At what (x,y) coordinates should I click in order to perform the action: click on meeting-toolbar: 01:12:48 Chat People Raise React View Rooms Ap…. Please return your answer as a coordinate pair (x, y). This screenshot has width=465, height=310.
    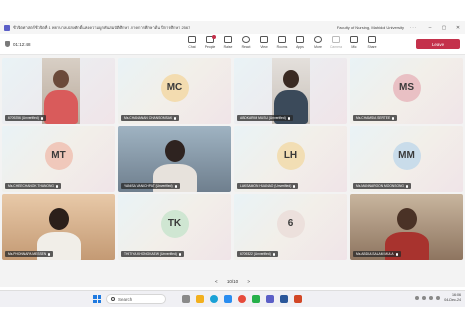
    Looking at the image, I should click on (232, 44).